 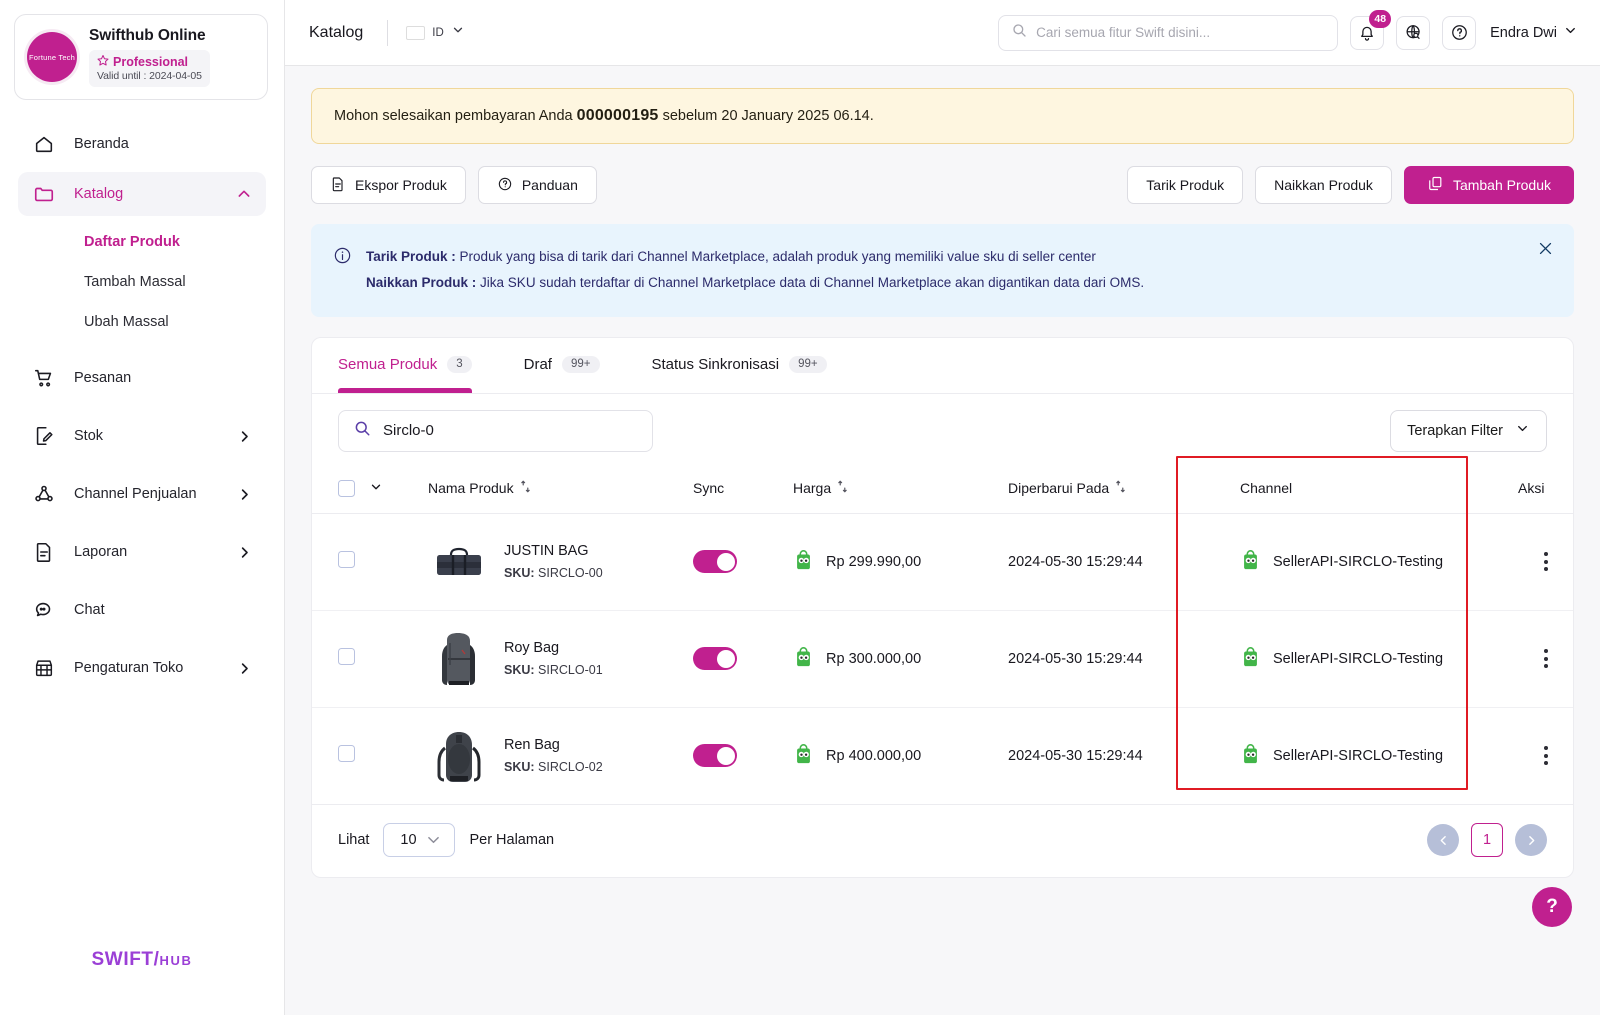 I want to click on tab-label: Semua Produk, so click(x=388, y=365).